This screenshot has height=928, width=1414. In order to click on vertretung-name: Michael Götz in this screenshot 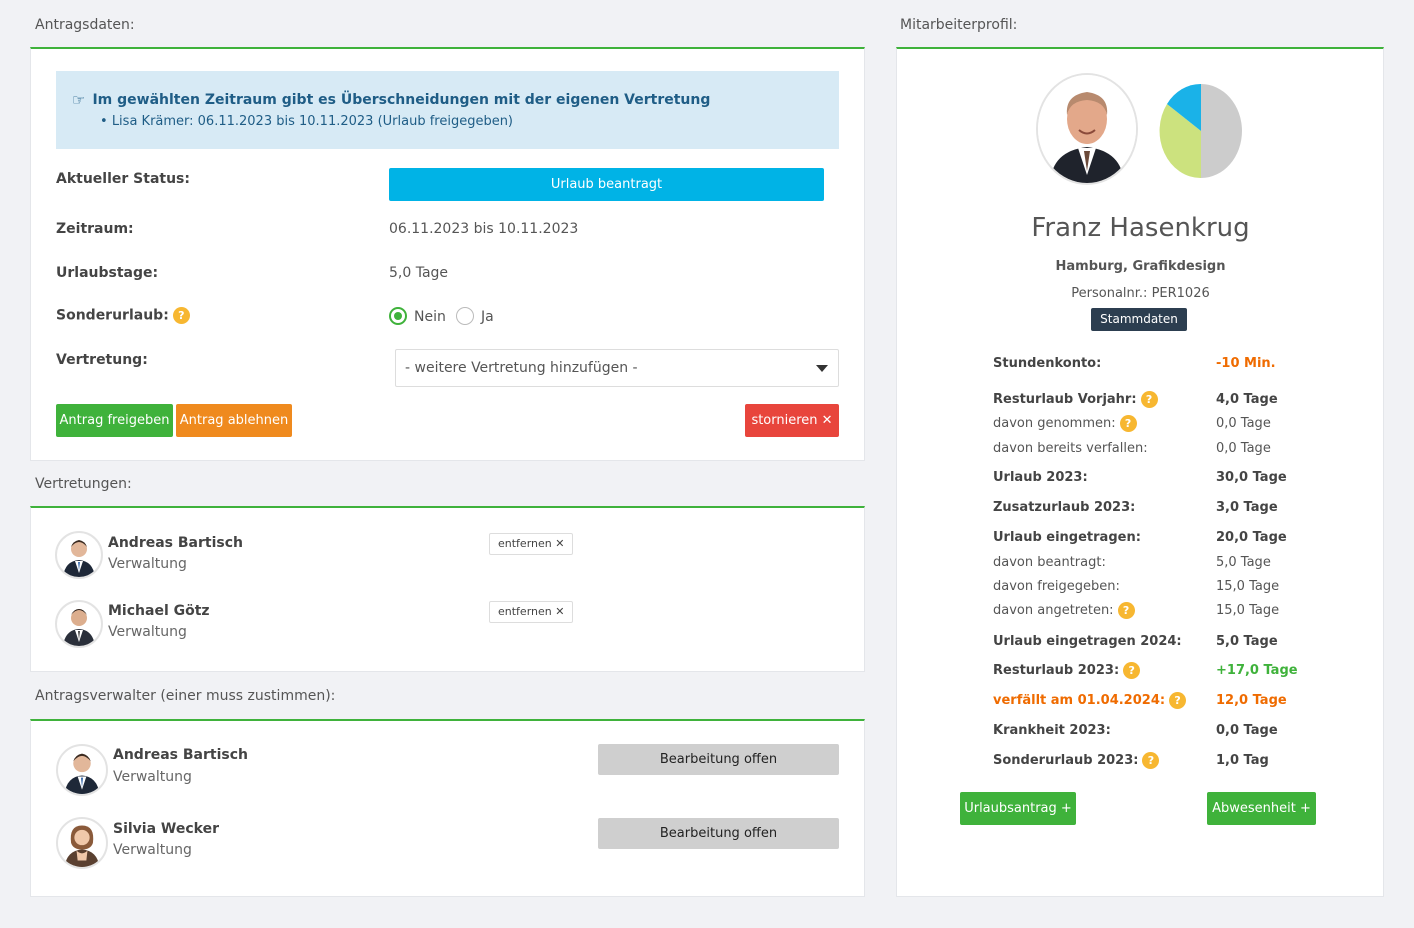, I will do `click(159, 611)`.